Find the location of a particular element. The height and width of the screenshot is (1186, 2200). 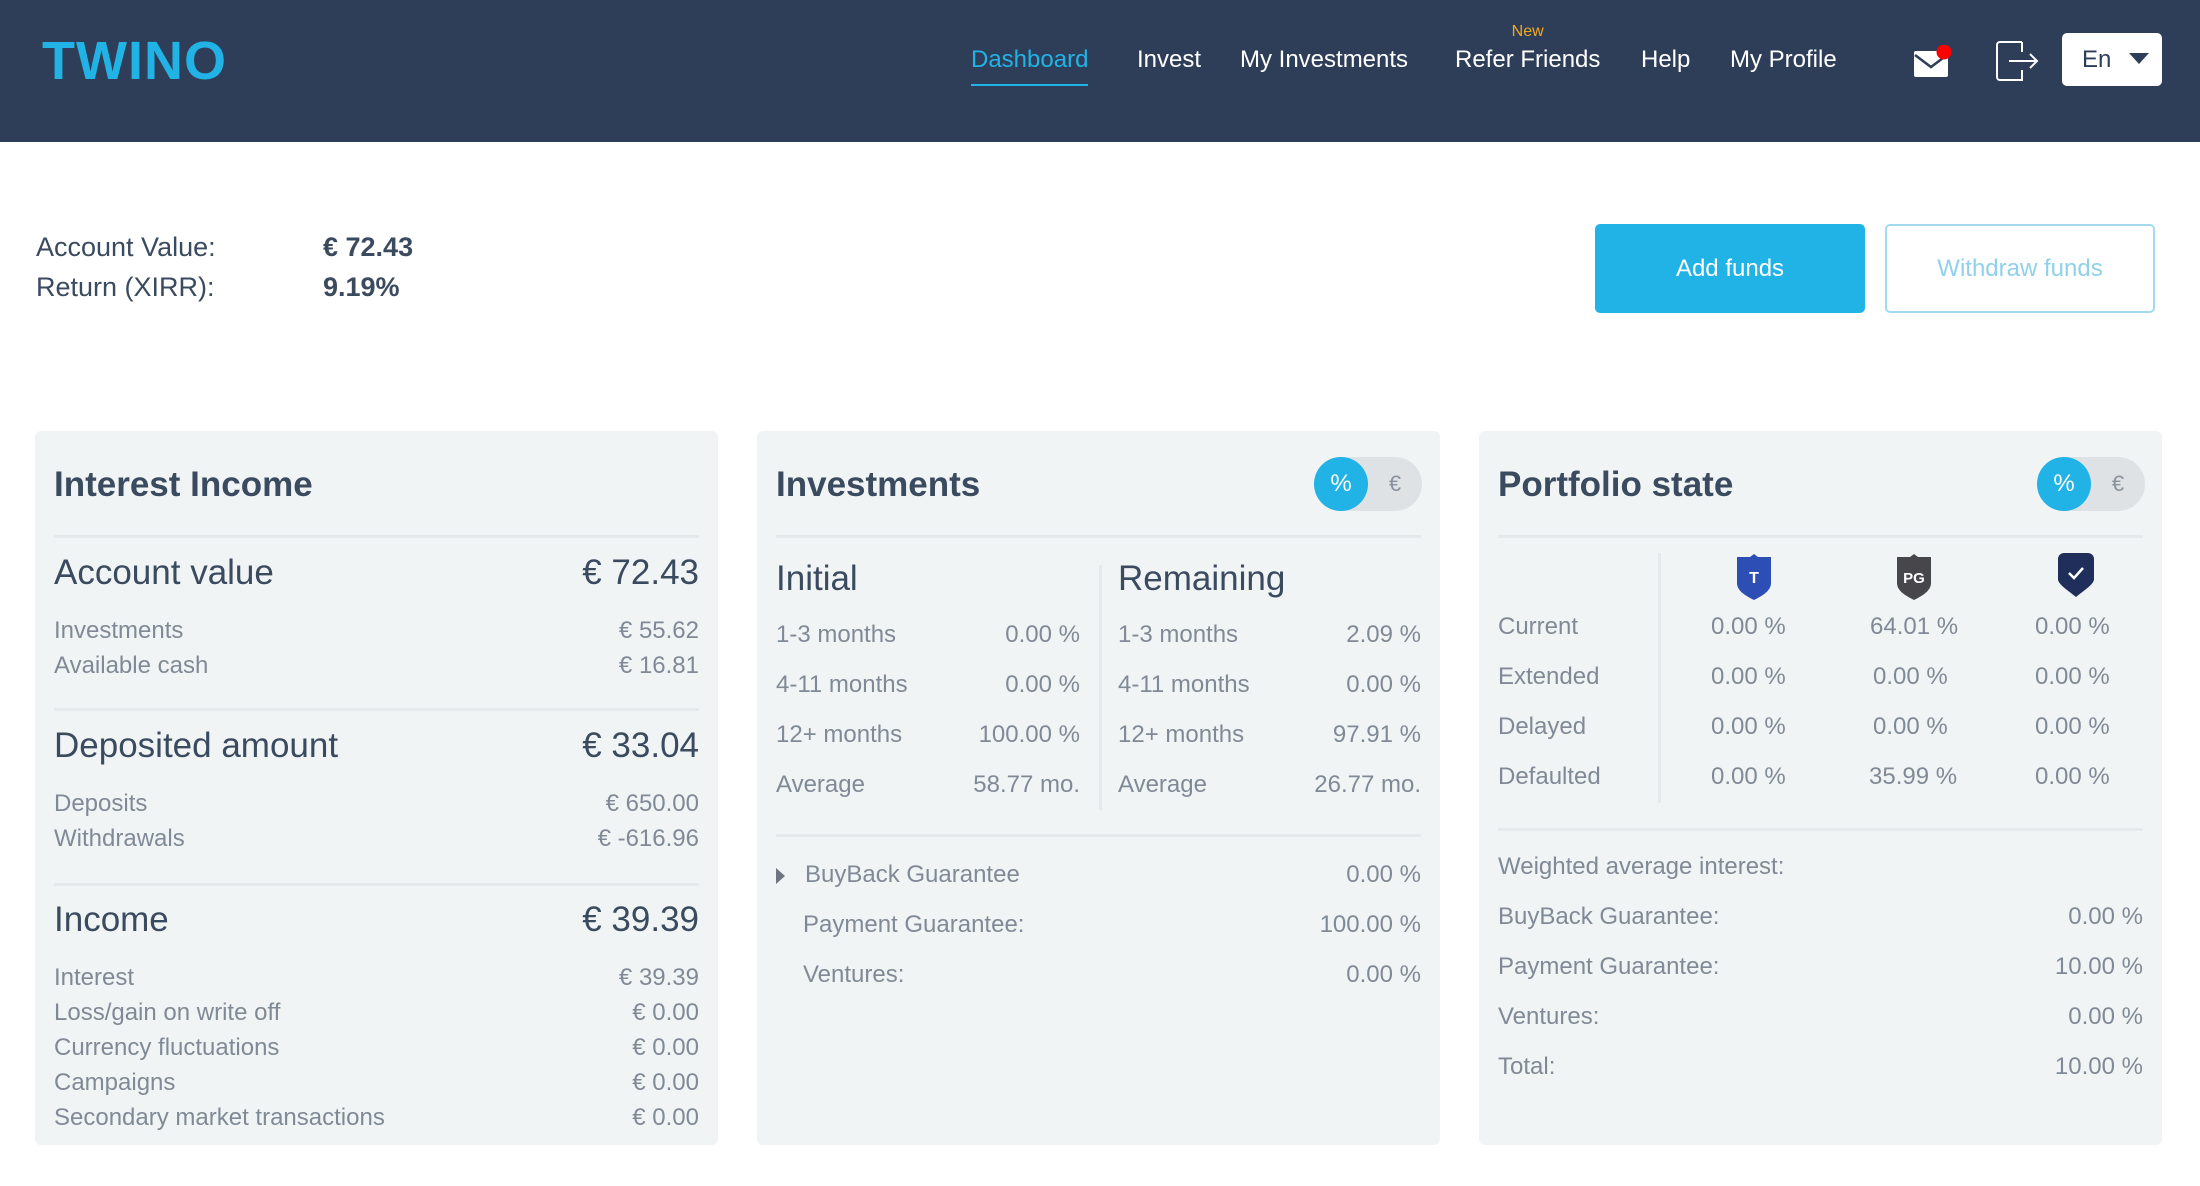

panel-title: Interest Income is located at coordinates (183, 484).